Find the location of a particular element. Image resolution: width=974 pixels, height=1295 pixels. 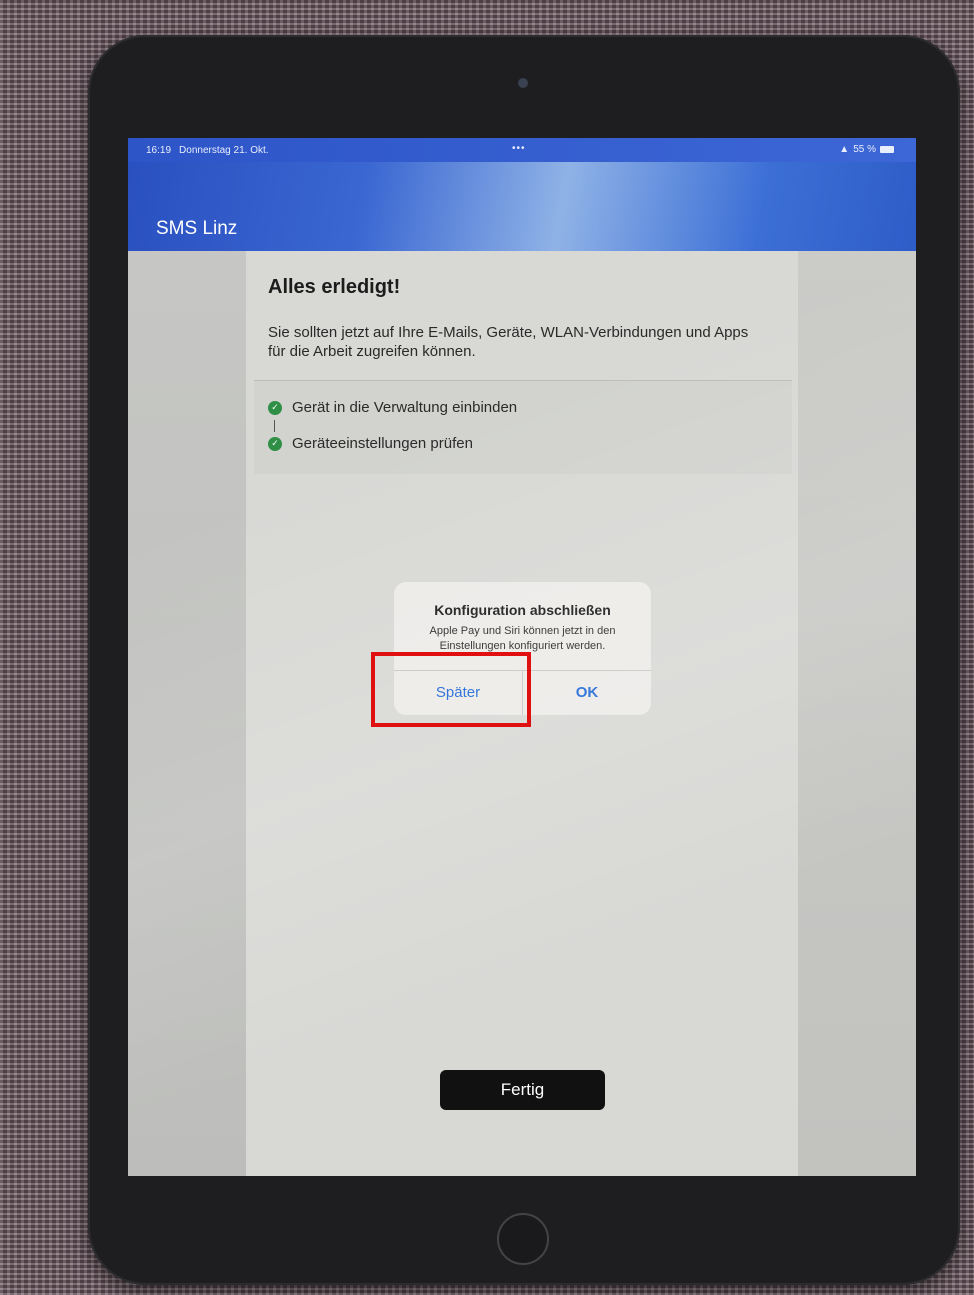

step-item-check-settings: ✓ Geräteeinstellungen prüfen is located at coordinates (370, 443).